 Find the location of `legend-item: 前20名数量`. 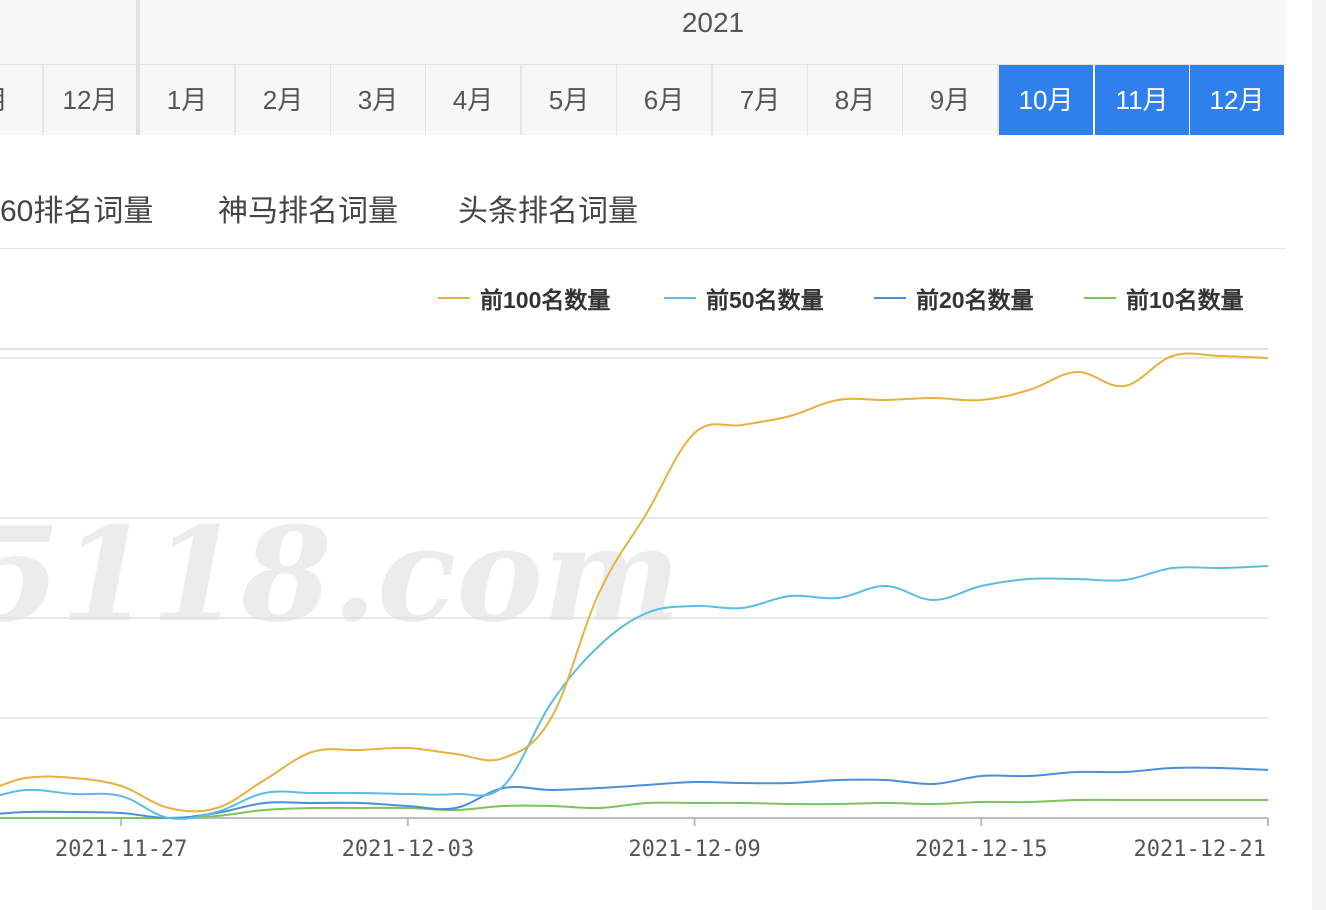

legend-item: 前20名数量 is located at coordinates (954, 298).